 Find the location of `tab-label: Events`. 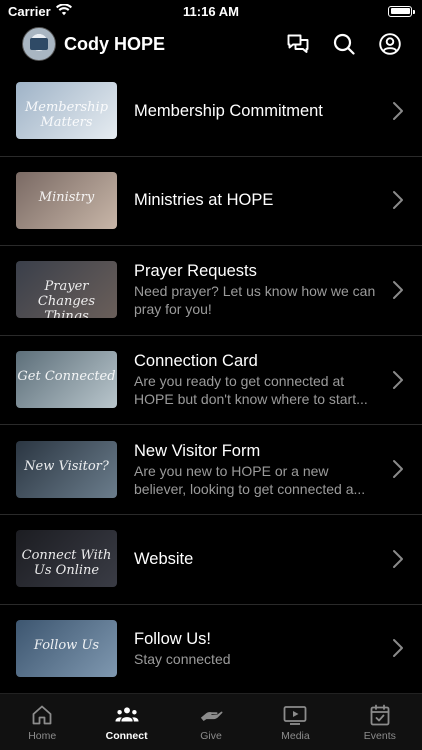

tab-label: Events is located at coordinates (379, 736).